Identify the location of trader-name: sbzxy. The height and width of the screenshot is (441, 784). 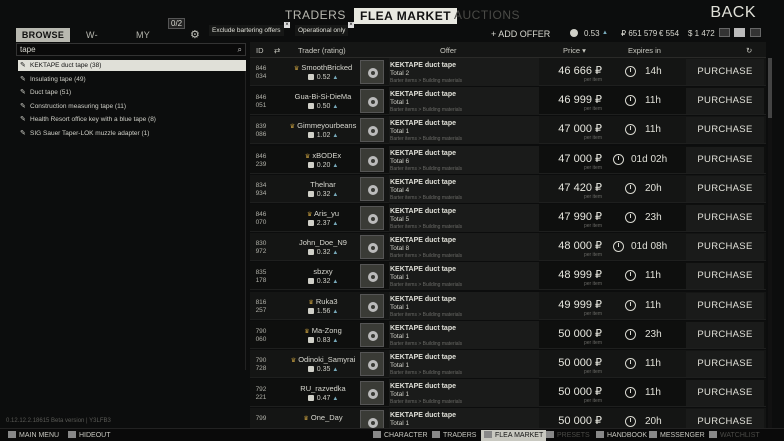
(323, 271).